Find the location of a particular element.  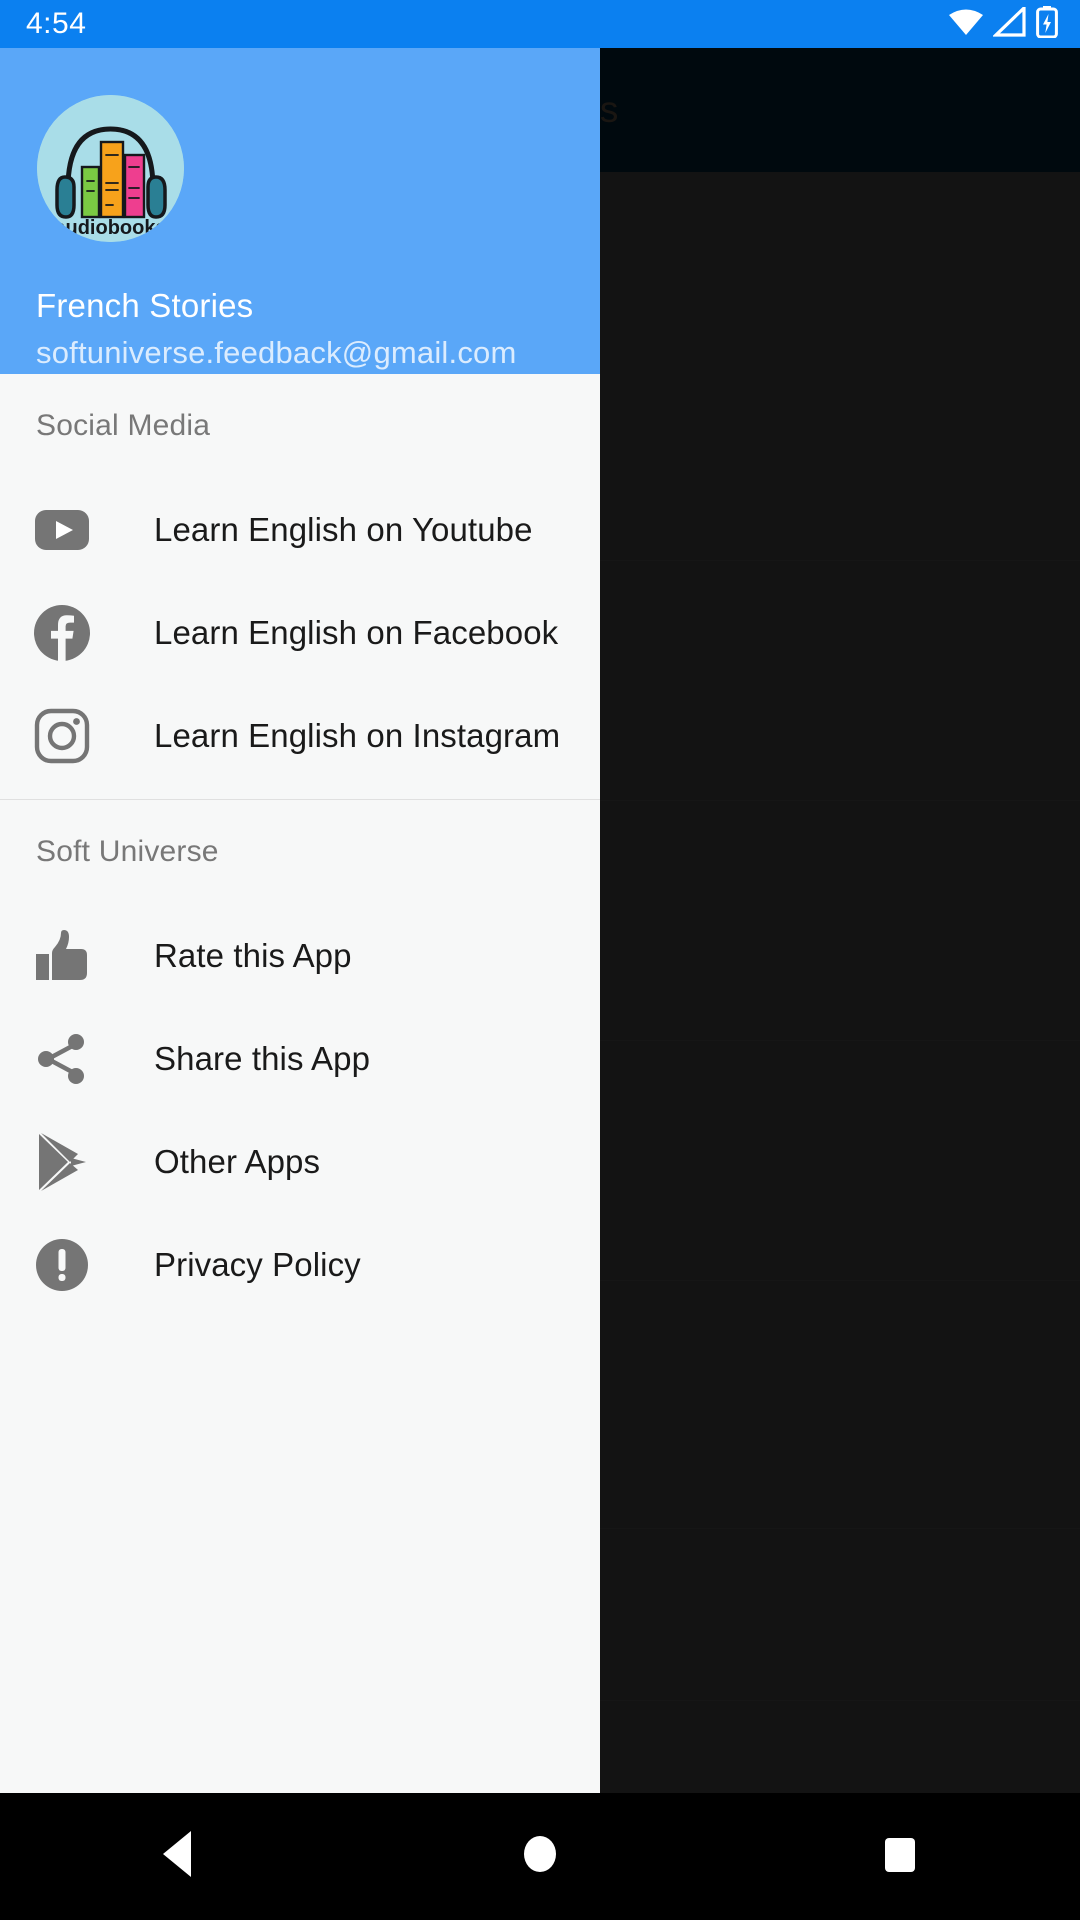

audiobooks-logo-icon: audiobooks is located at coordinates (110, 168).